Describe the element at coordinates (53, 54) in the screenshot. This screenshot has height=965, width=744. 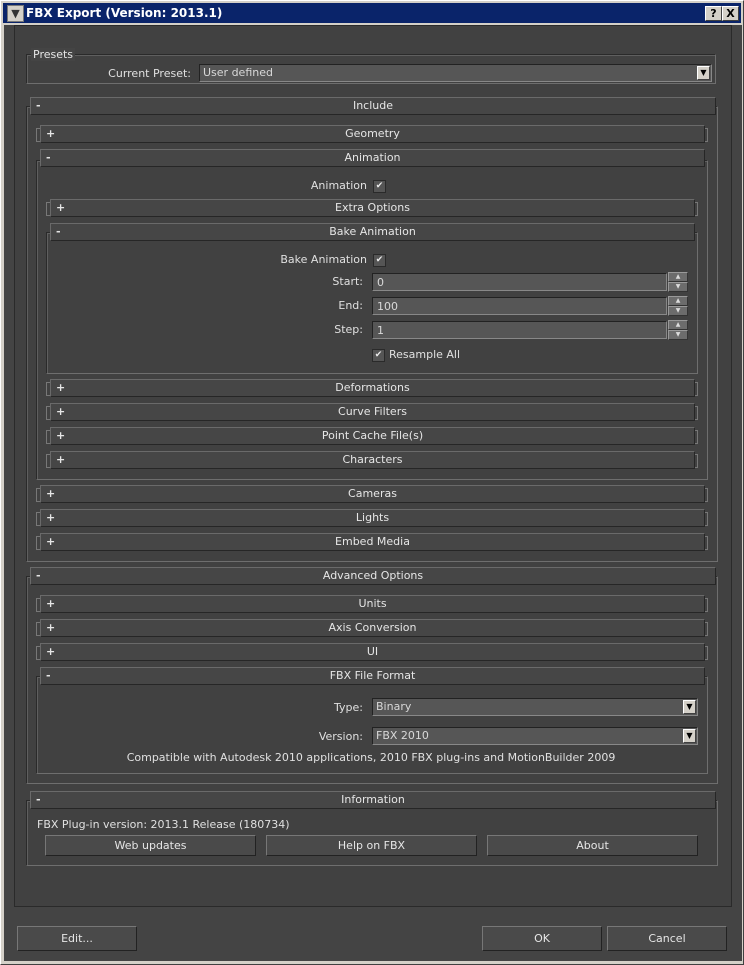
I see `presets-group-label: Presets` at that location.